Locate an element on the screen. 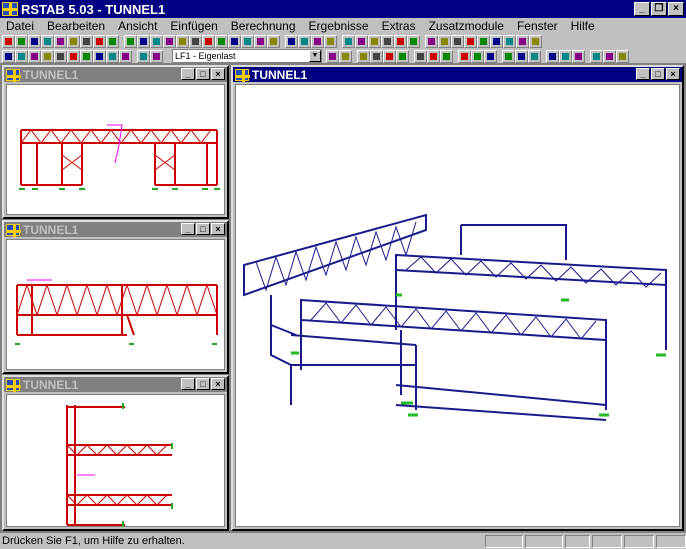  menu-fenster: Fenster is located at coordinates (538, 26).